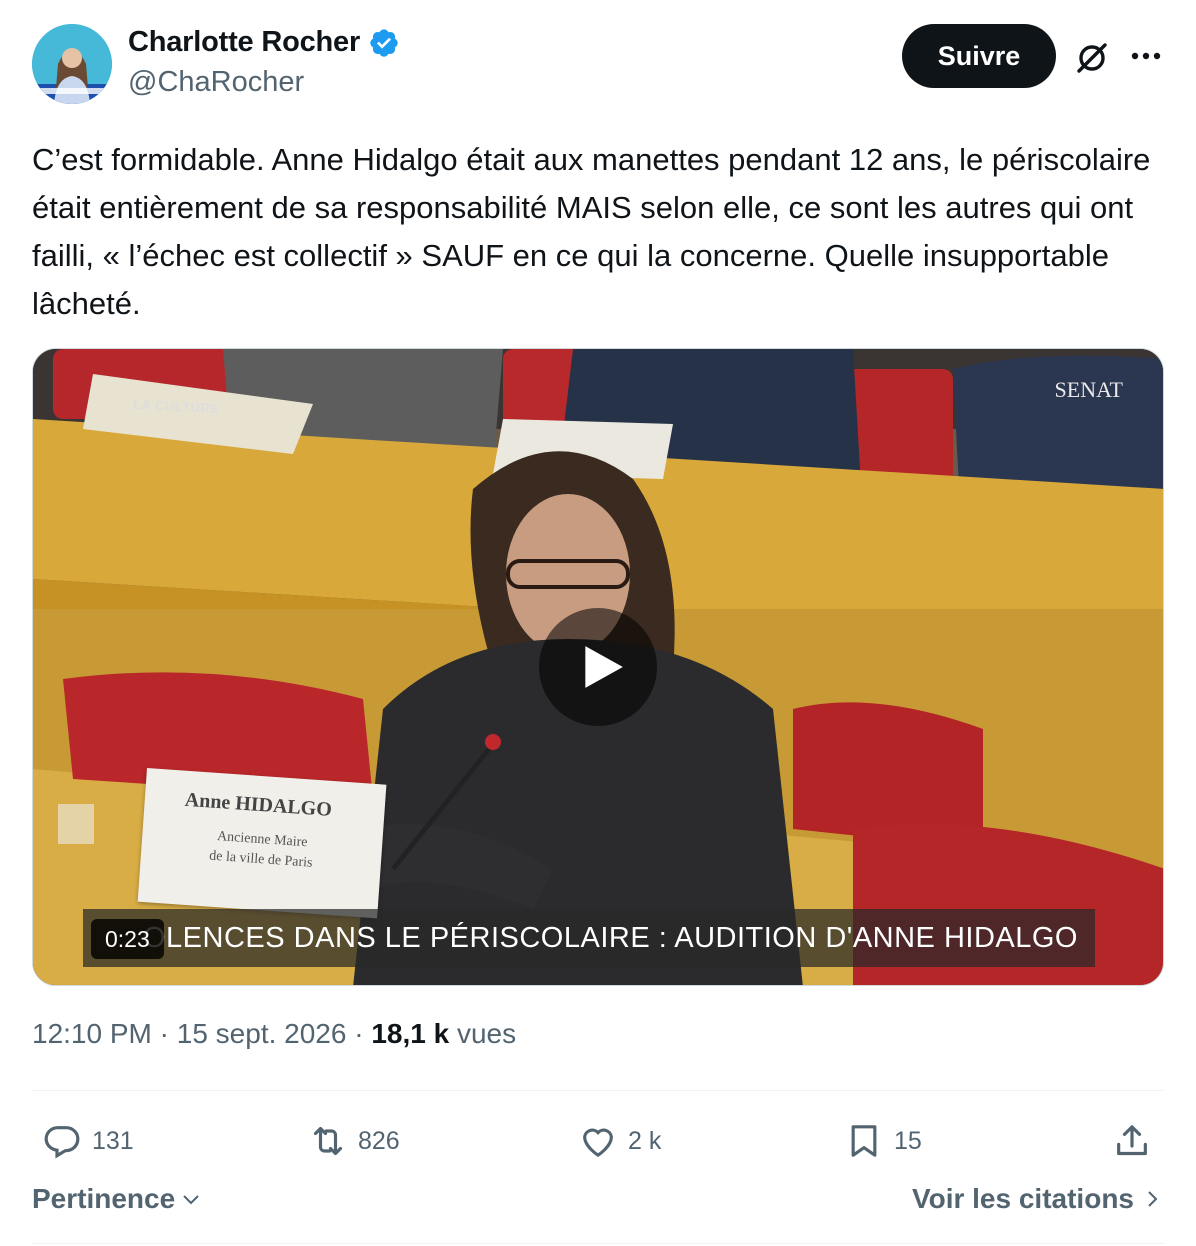  I want to click on heart-icon, so click(598, 1143).